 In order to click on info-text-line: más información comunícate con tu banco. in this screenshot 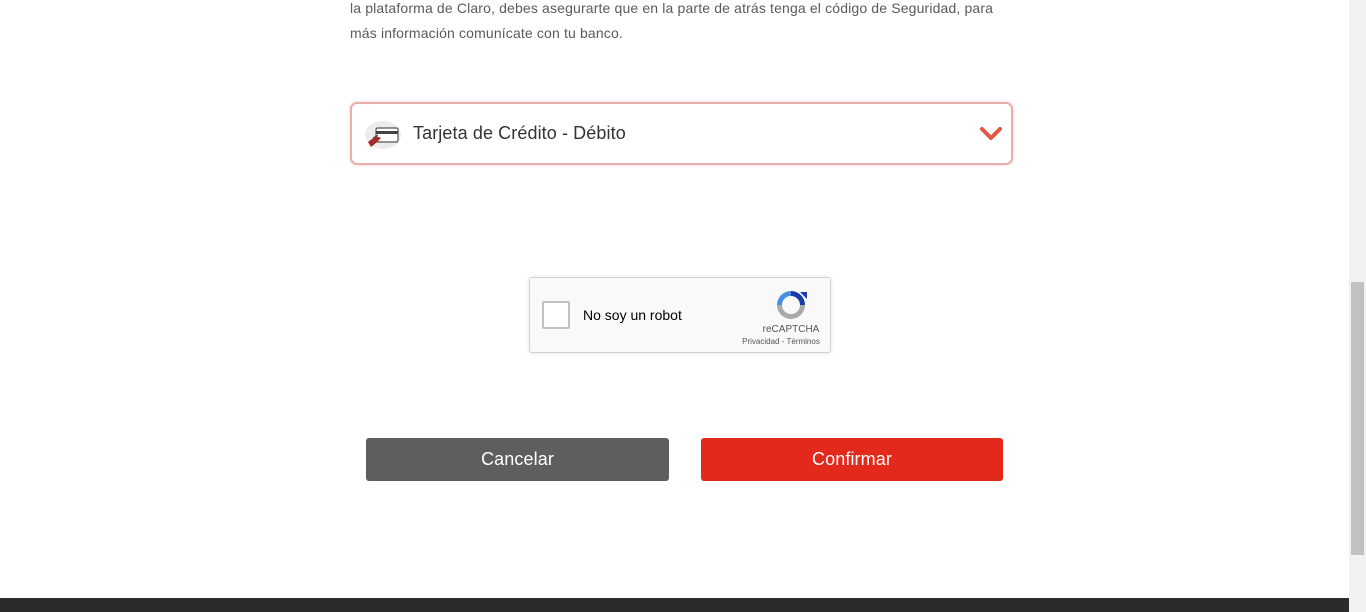, I will do `click(486, 33)`.